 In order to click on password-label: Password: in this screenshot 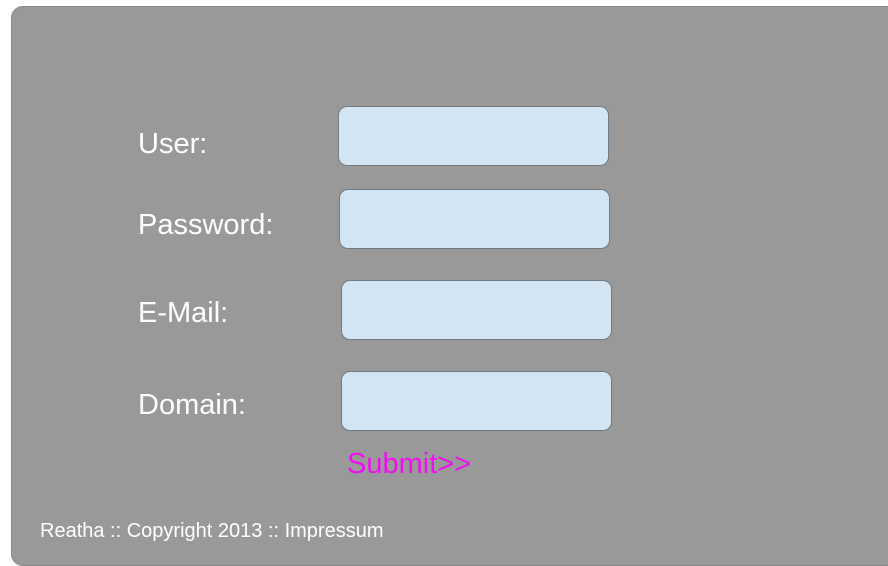, I will do `click(206, 225)`.